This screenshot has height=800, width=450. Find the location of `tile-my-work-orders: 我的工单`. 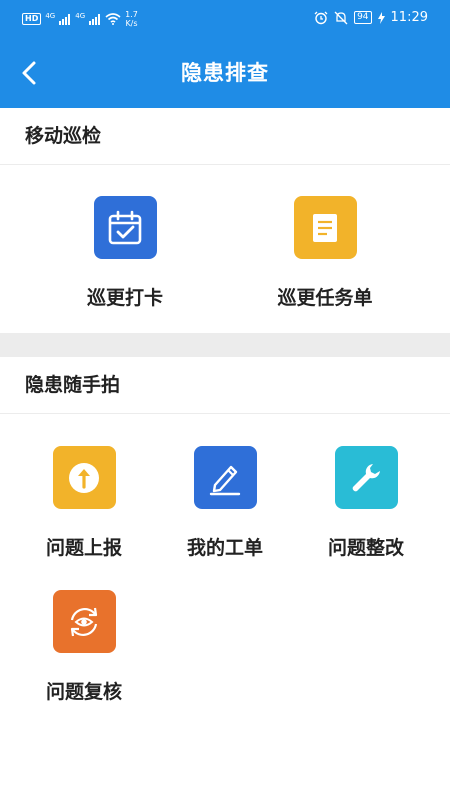

tile-my-work-orders: 我的工单 is located at coordinates (225, 503).